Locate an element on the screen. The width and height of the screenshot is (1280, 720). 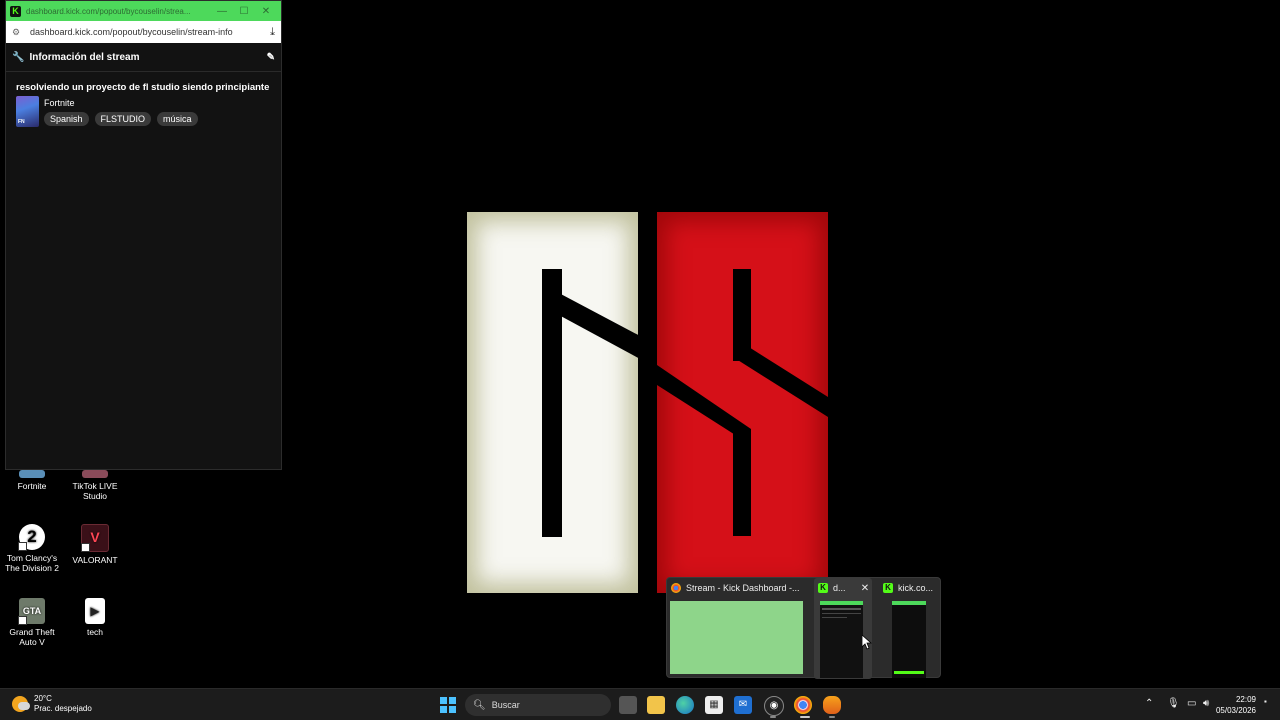
desktop-icon-tech: ▶ tech is located at coordinates (95, 617).